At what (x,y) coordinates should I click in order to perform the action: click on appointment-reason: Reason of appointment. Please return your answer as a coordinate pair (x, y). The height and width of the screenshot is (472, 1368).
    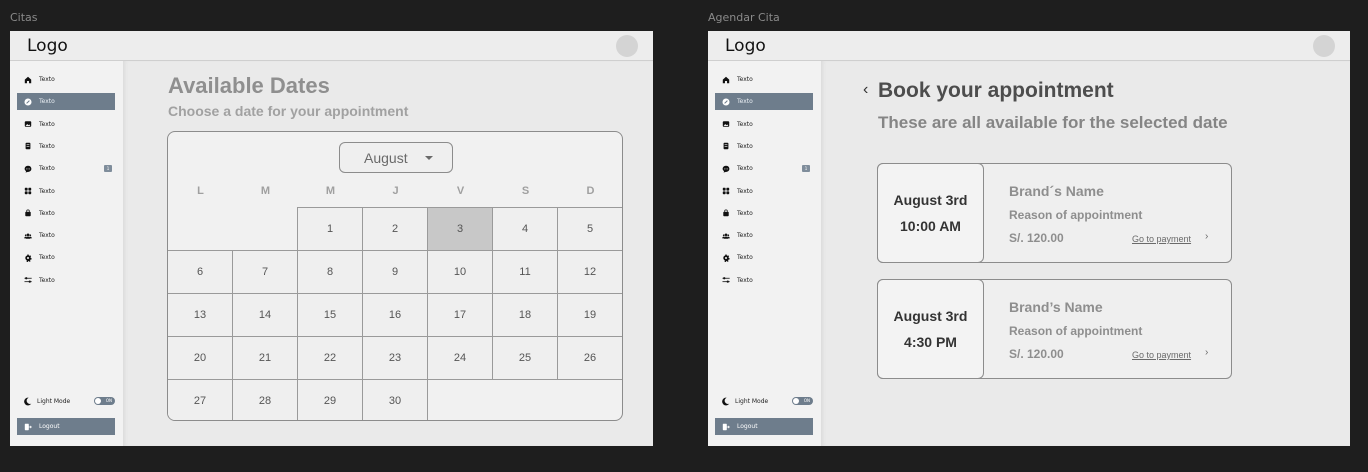
    Looking at the image, I should click on (1076, 331).